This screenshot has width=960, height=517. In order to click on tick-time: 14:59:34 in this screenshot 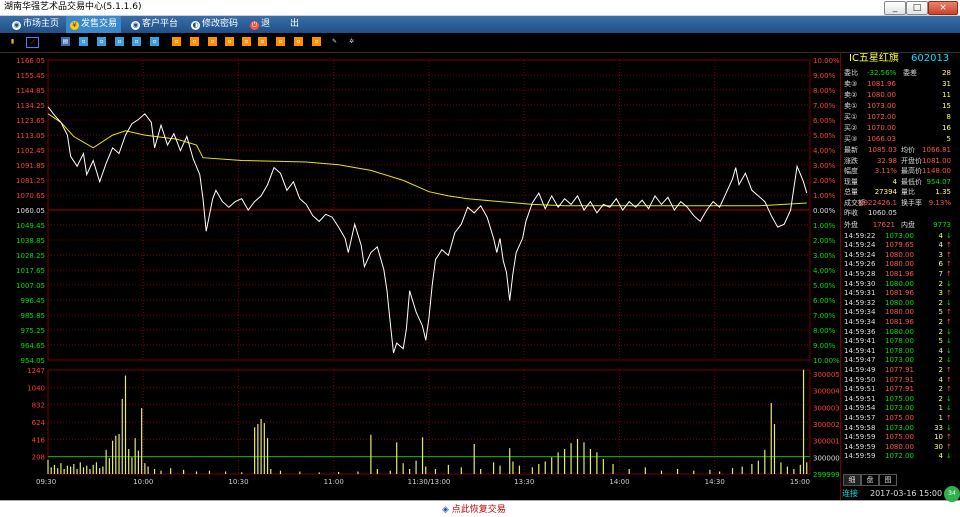, I will do `click(860, 321)`.